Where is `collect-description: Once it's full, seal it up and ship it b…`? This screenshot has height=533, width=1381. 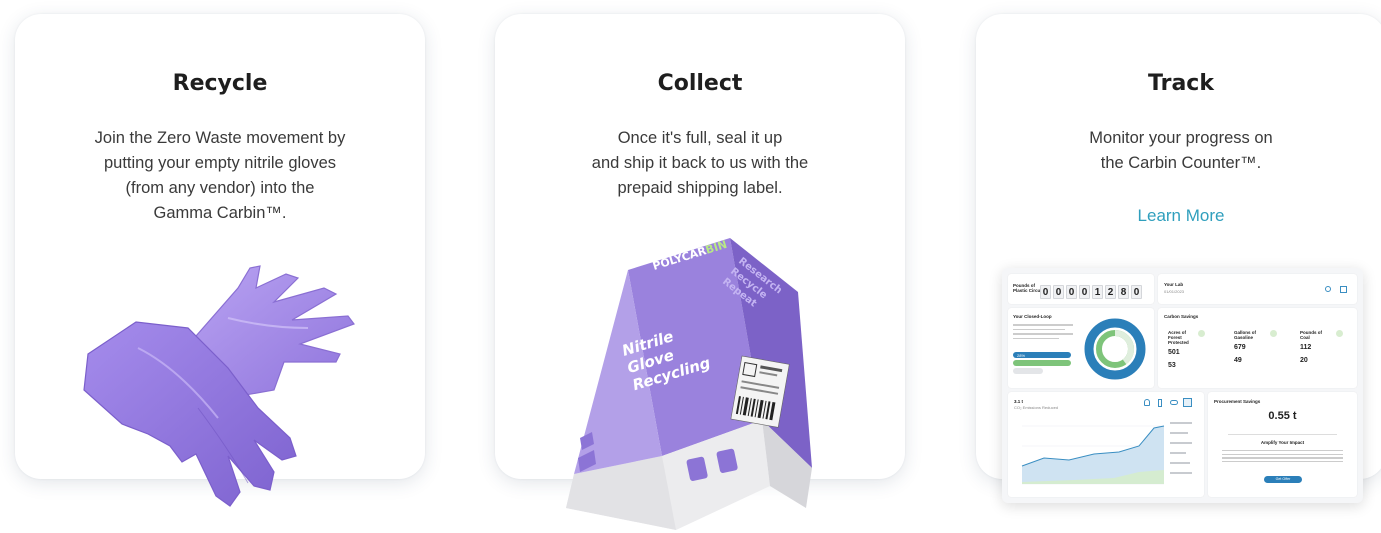
collect-description: Once it's full, seal it up and ship it b… is located at coordinates (700, 163).